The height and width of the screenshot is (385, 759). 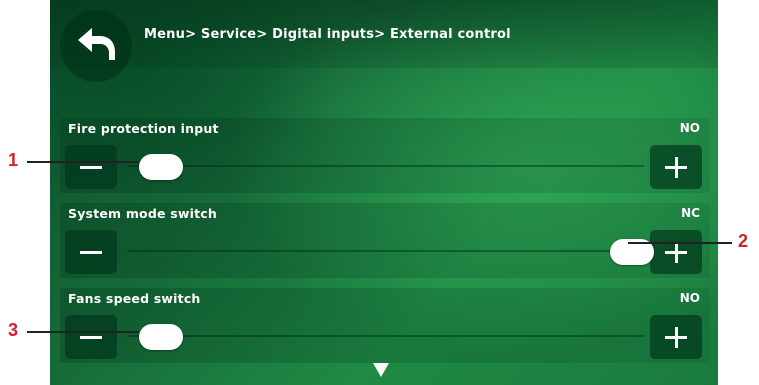 What do you see at coordinates (83, 162) in the screenshot?
I see `callout-1-line` at bounding box center [83, 162].